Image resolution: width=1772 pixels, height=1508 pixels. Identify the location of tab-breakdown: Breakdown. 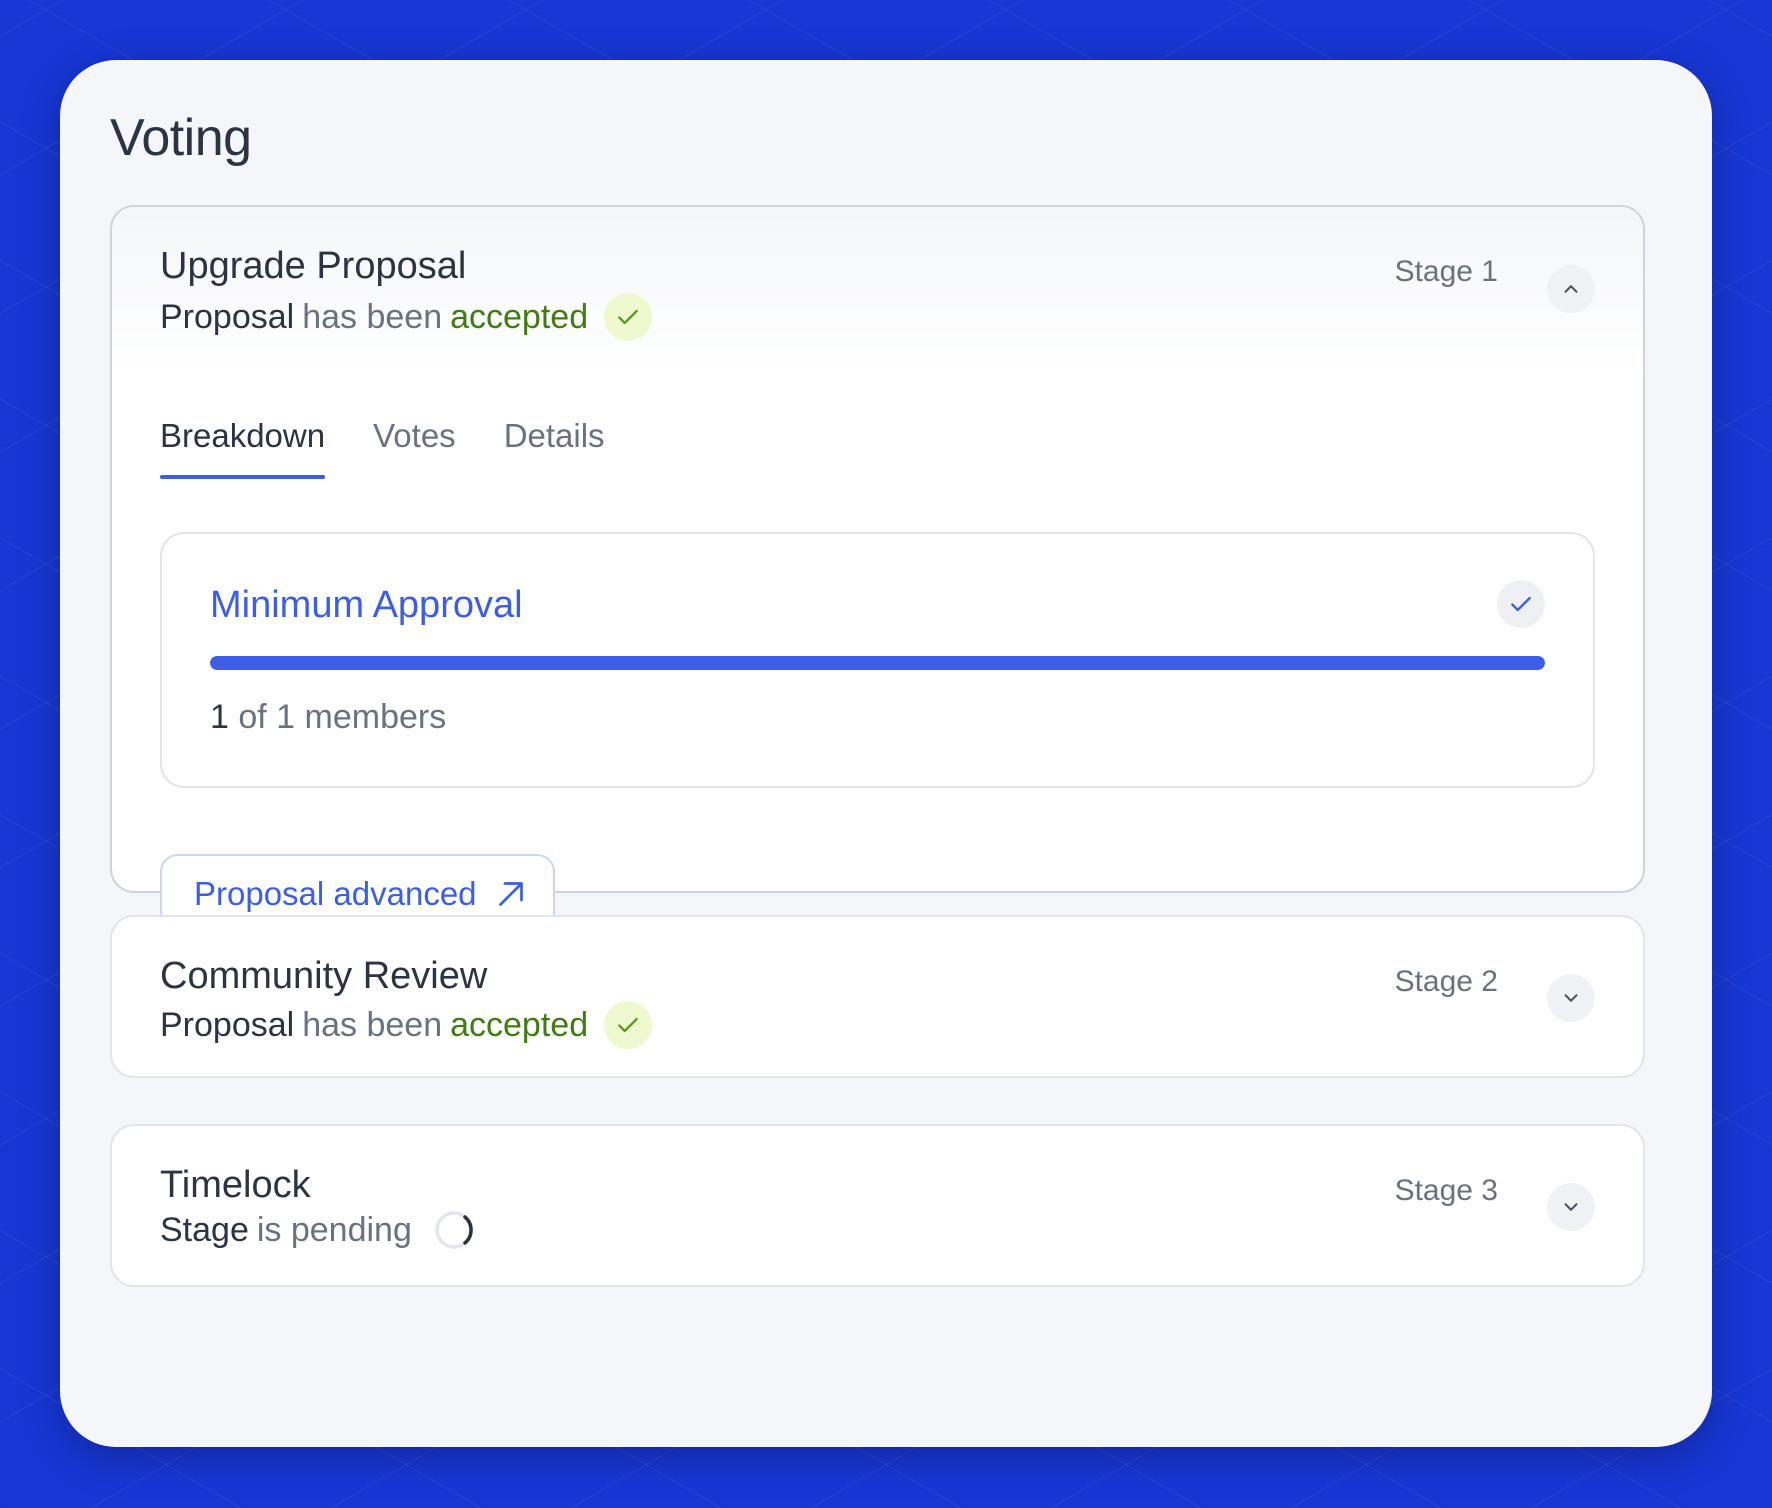
(243, 448).